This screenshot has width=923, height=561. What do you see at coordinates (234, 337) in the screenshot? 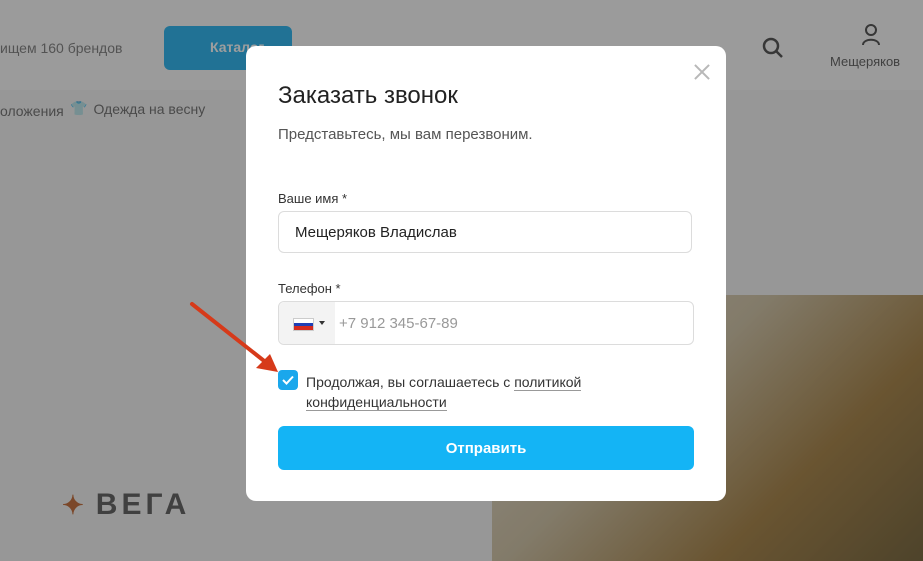
I see `annotation-arrow` at bounding box center [234, 337].